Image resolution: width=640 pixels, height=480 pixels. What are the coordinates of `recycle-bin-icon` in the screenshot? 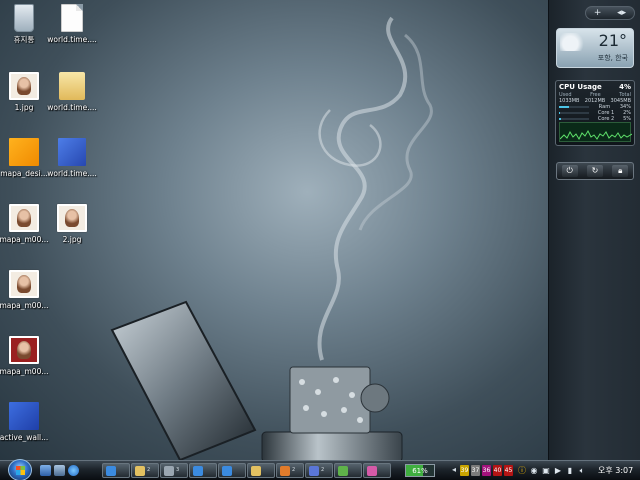 It's located at (24, 18).